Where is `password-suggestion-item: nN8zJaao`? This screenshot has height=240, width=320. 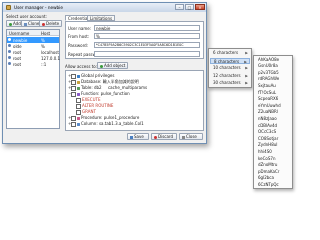 password-suggestion-item: nN8zJaao is located at coordinates (273, 119).